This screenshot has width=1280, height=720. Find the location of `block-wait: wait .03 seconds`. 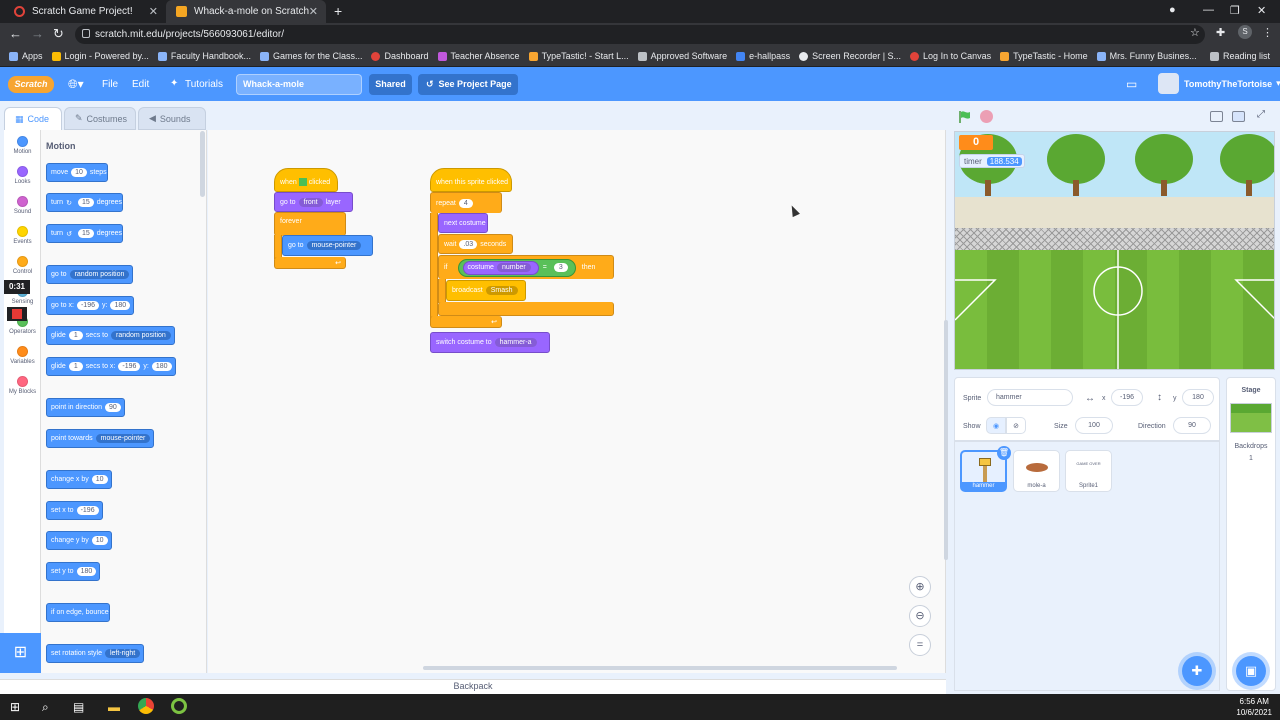

block-wait: wait .03 seconds is located at coordinates (475, 244).